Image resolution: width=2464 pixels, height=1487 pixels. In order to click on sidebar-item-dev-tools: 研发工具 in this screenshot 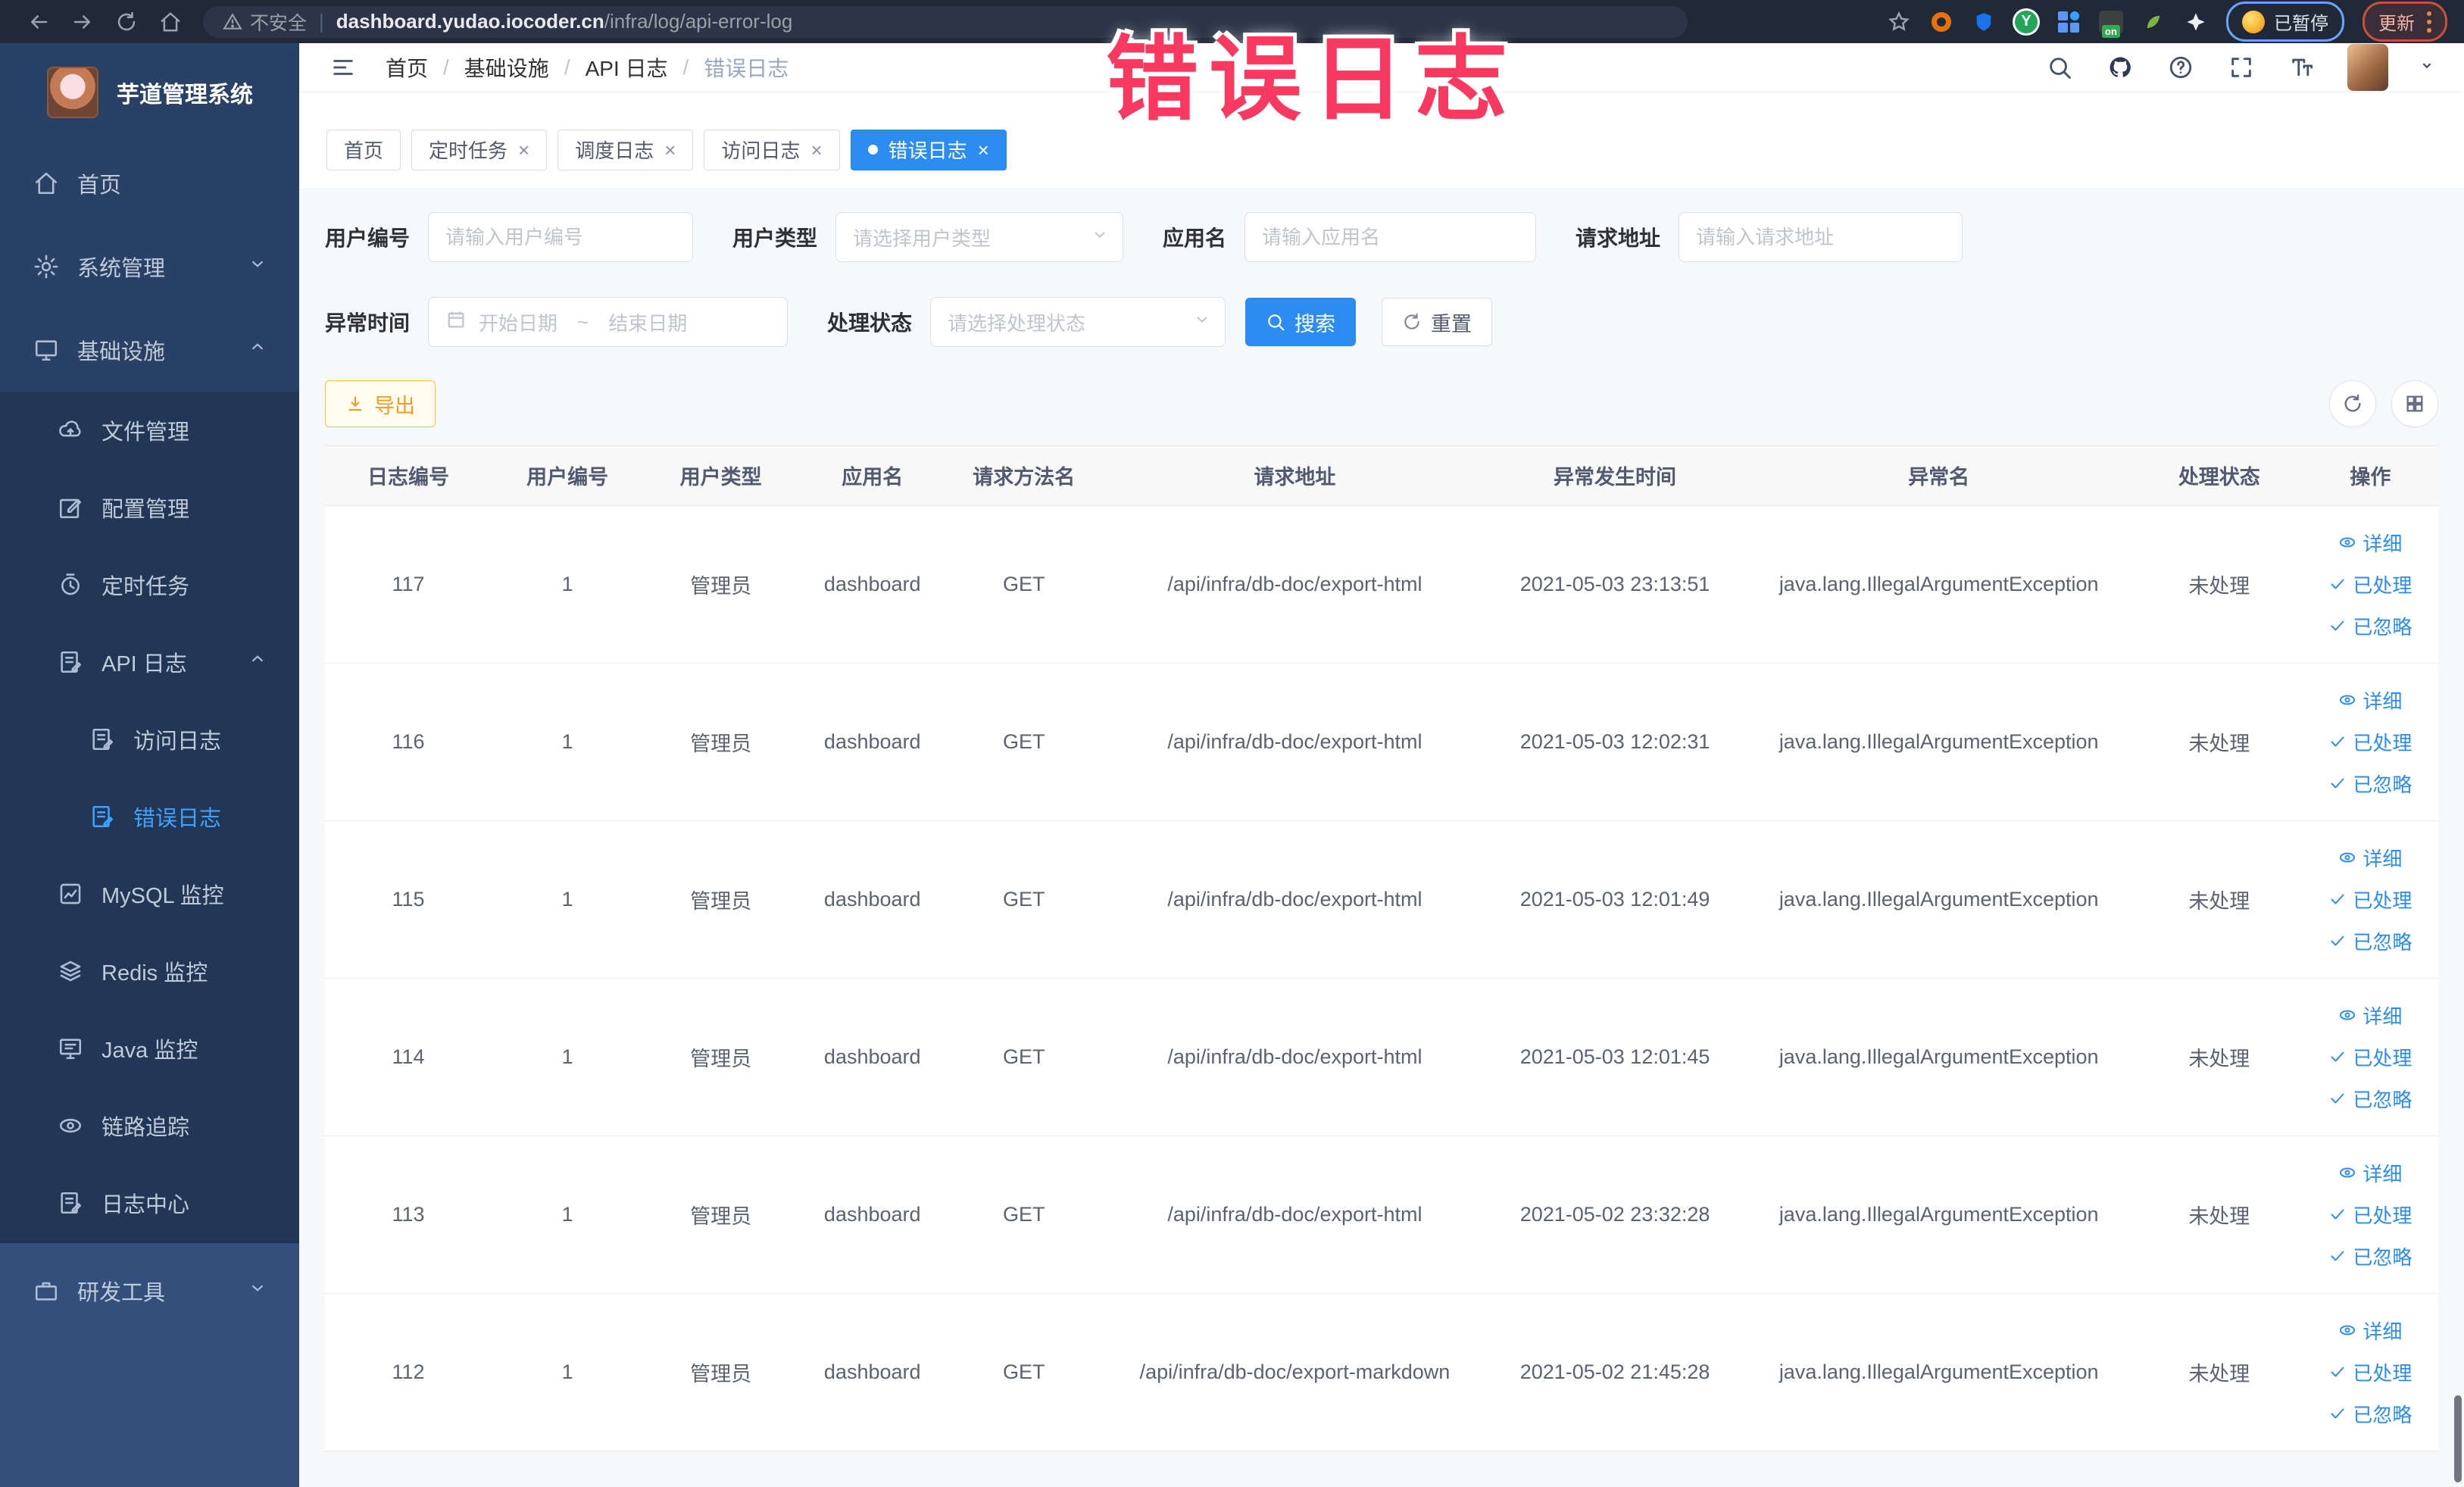, I will do `click(149, 1290)`.